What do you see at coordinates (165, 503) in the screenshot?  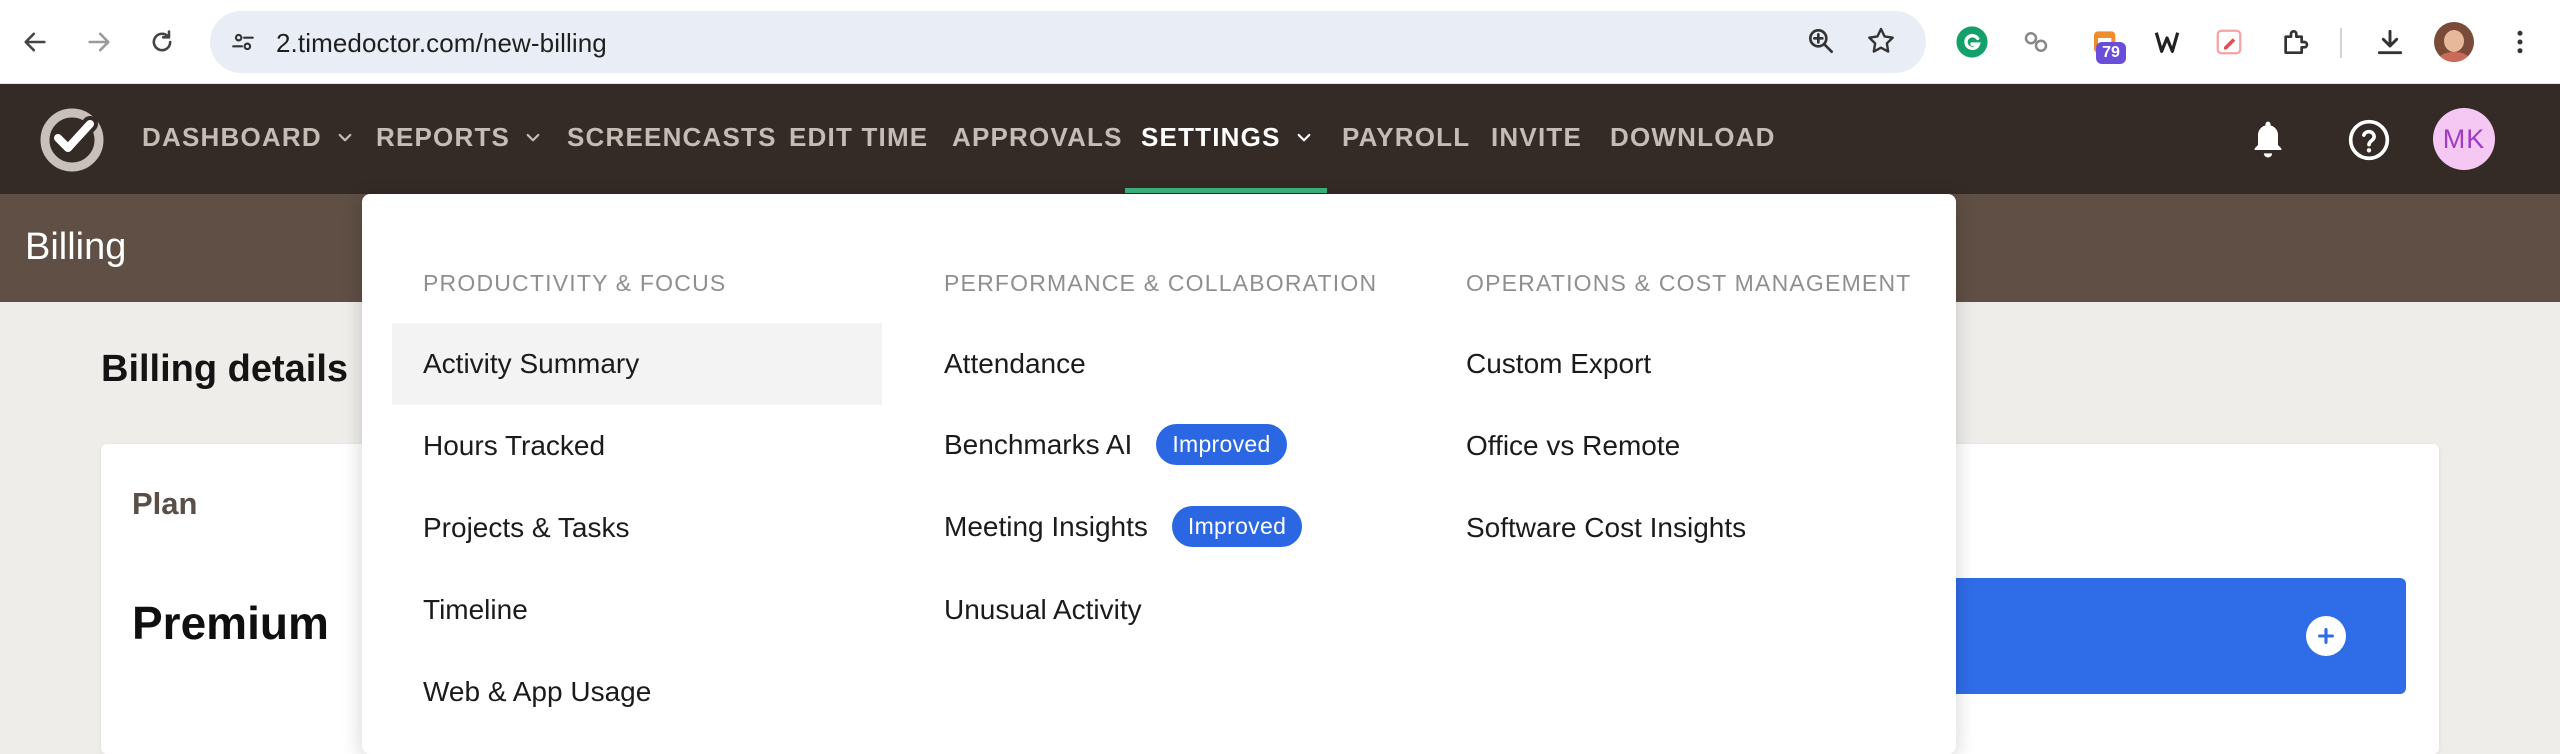 I see `plan-label: Plan` at bounding box center [165, 503].